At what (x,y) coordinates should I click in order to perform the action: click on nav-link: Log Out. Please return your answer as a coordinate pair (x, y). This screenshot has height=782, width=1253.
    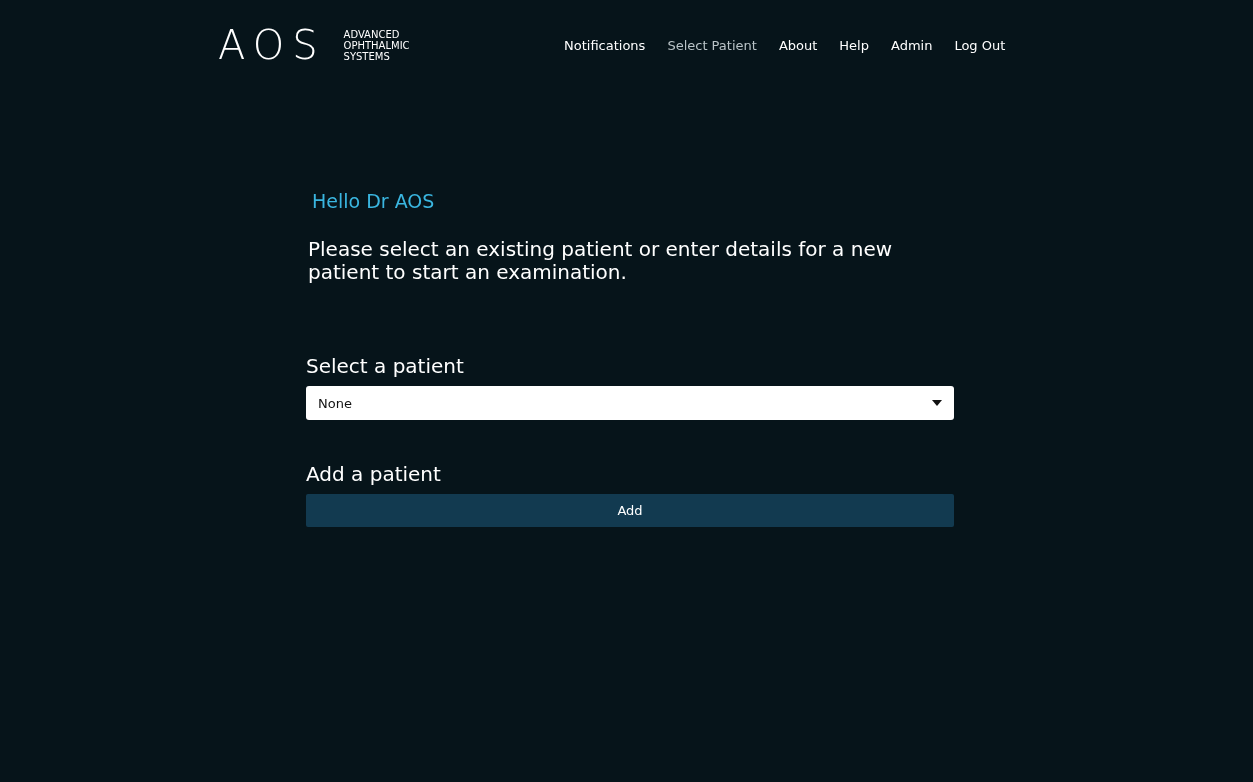
    Looking at the image, I should click on (980, 45).